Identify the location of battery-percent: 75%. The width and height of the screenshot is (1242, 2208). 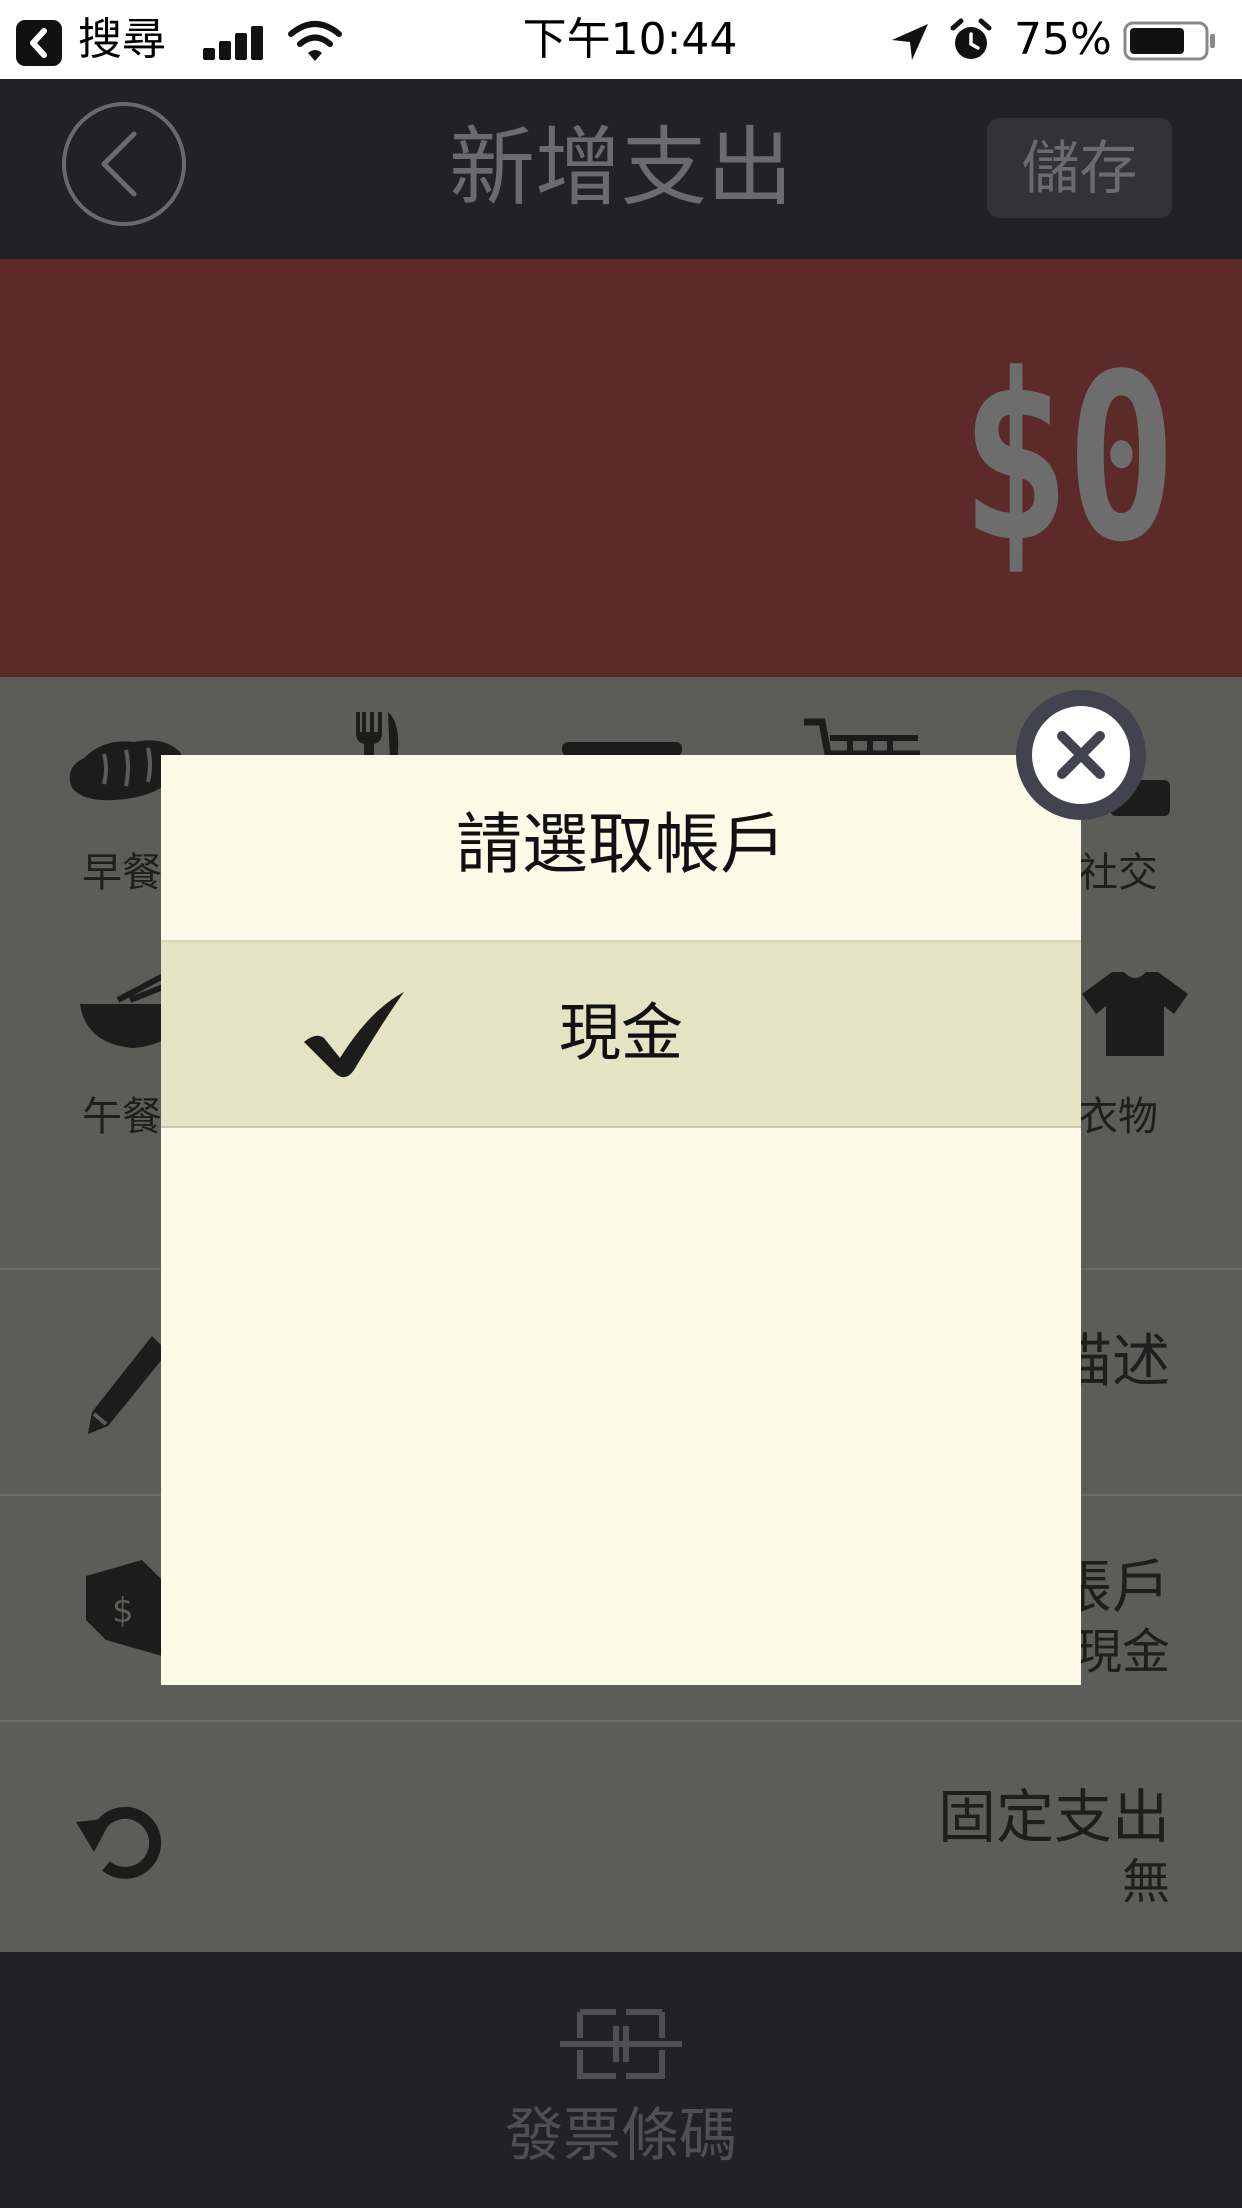
(1063, 39).